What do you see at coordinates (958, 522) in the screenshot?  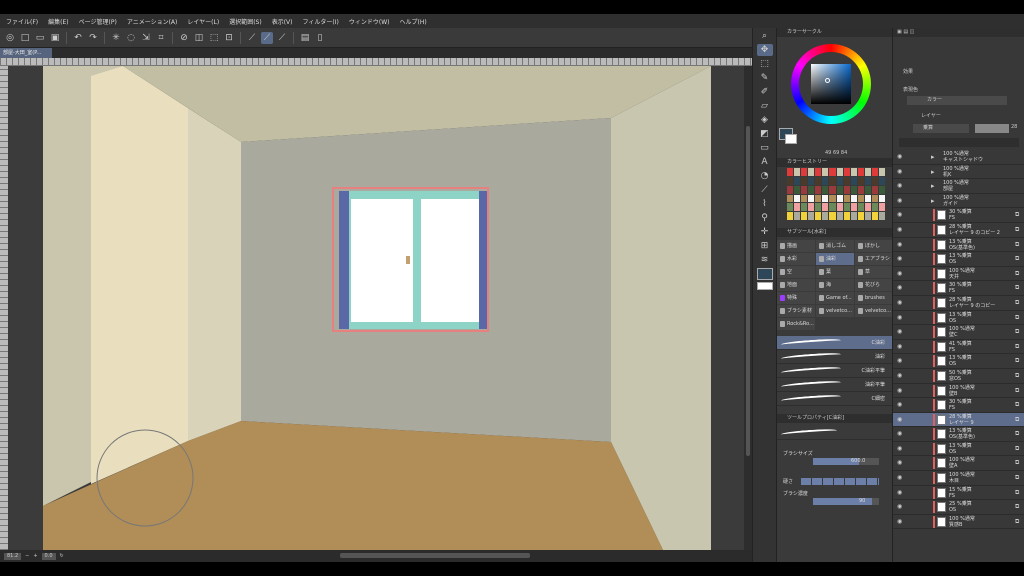 I see `layer-row: ◉ 100 %通常 質感B ⧉` at bounding box center [958, 522].